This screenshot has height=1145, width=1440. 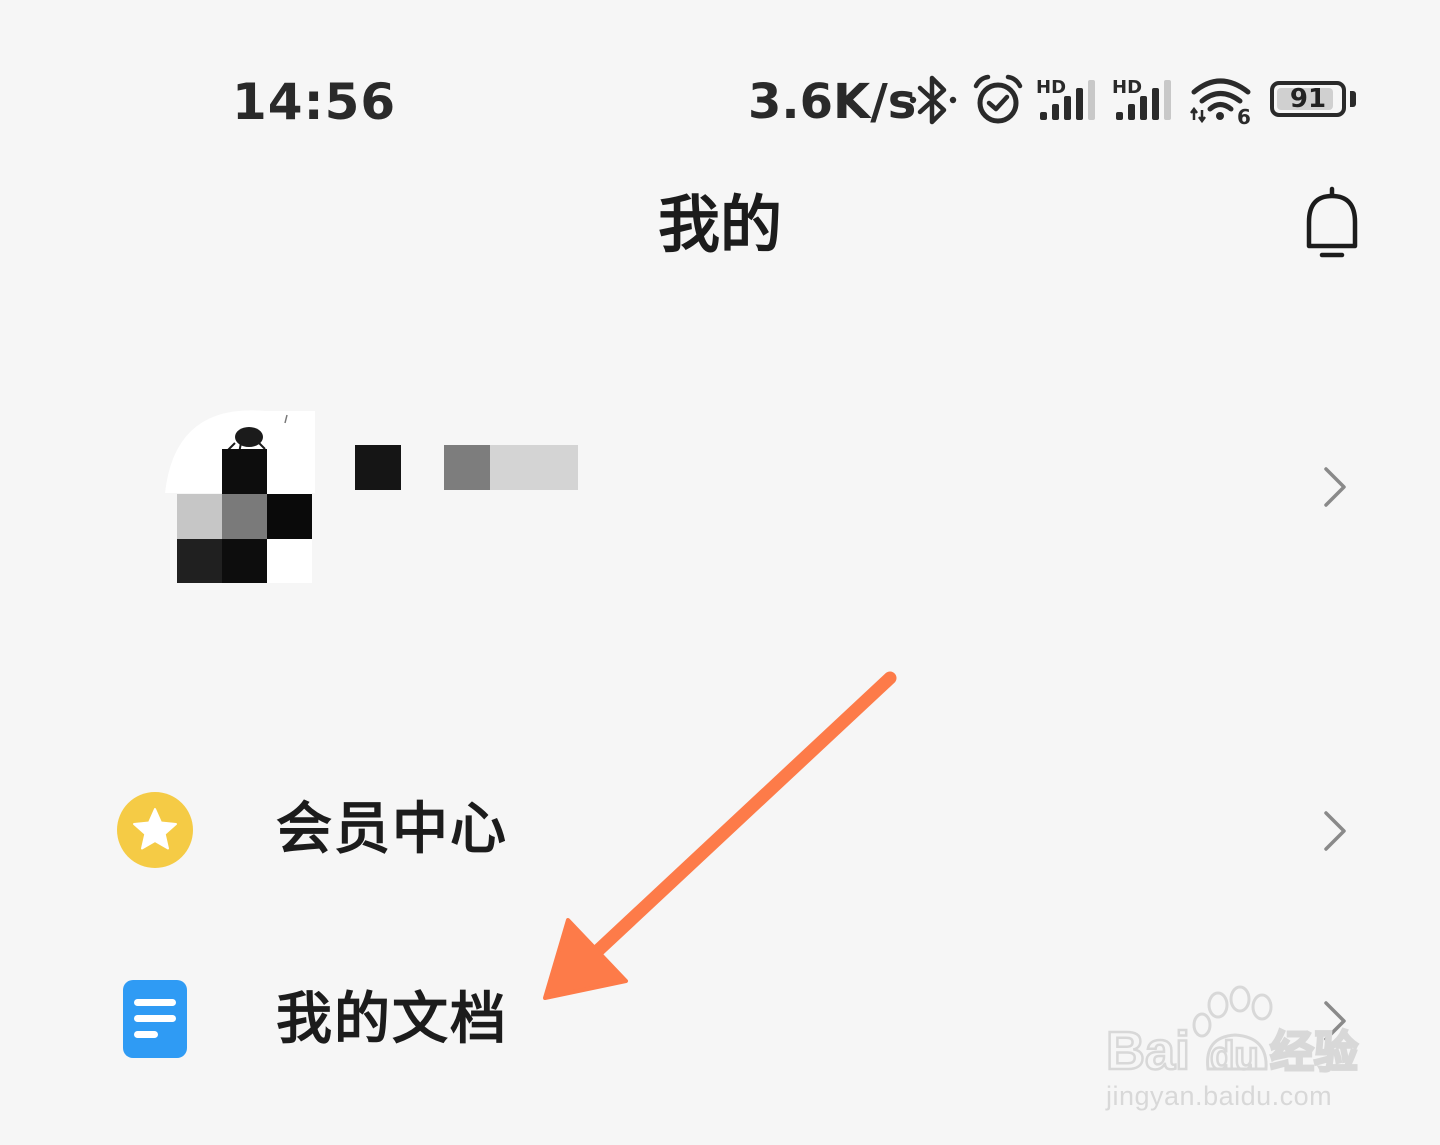 What do you see at coordinates (1148, 1051) in the screenshot?
I see `svg-text: Bai` at bounding box center [1148, 1051].